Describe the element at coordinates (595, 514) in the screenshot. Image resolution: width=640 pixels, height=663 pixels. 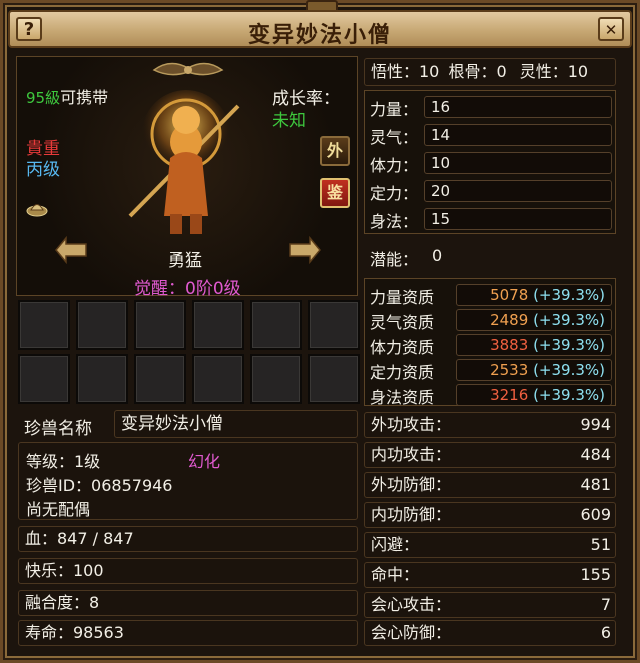
I see `combat-value: 609` at that location.